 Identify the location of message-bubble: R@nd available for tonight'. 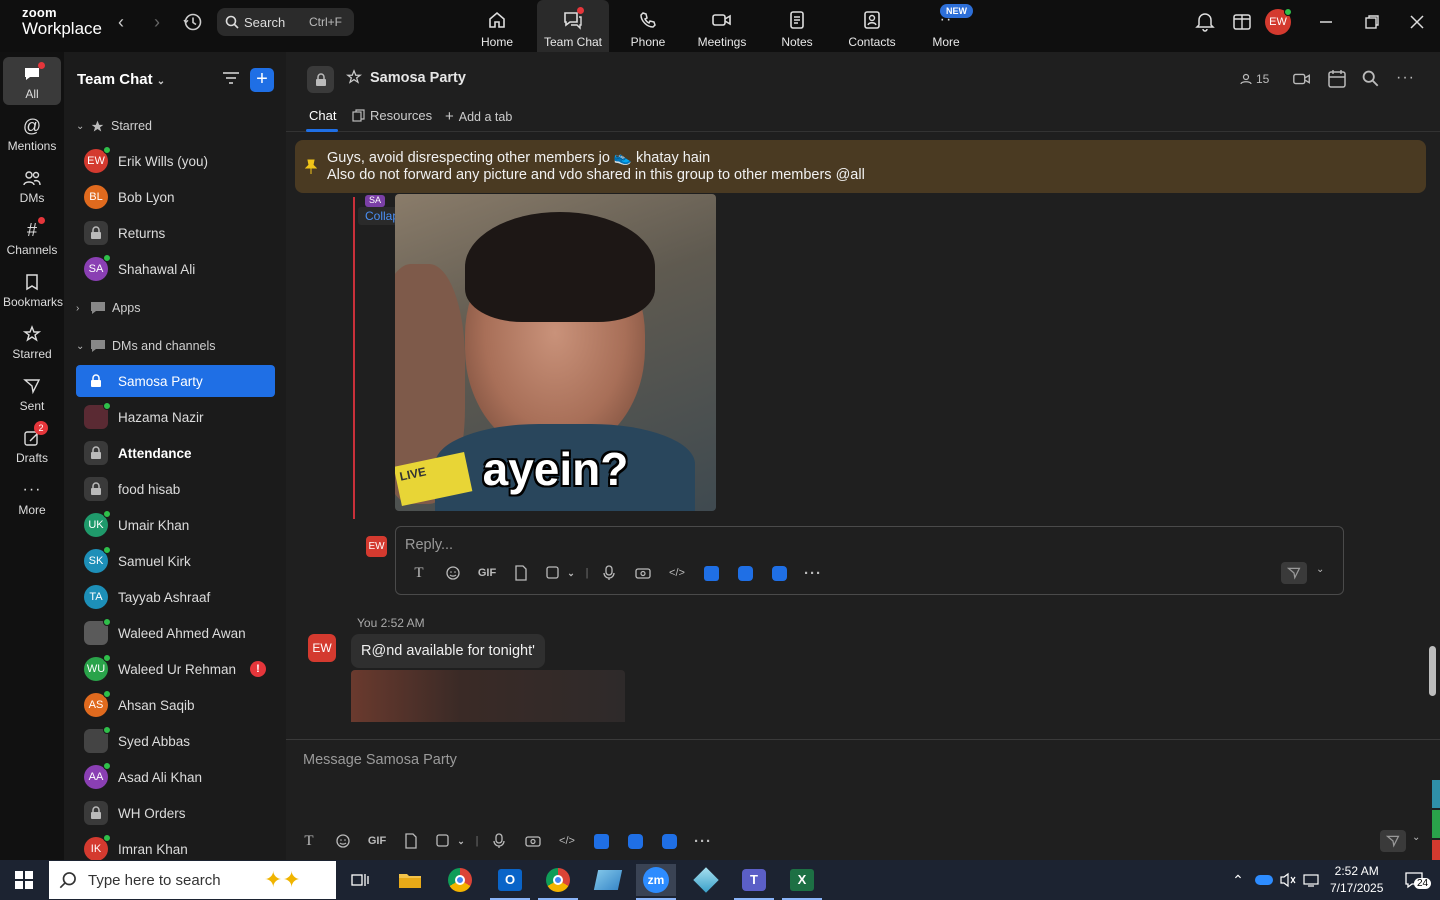
(448, 651).